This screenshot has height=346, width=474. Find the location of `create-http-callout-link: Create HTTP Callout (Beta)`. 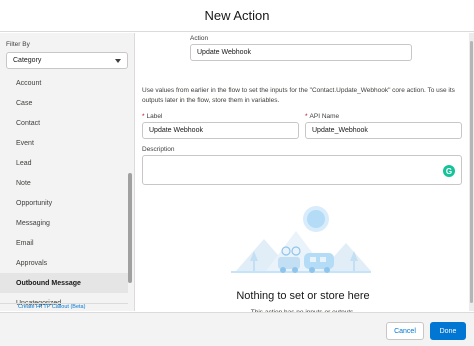

create-http-callout-link: Create HTTP Callout (Beta) is located at coordinates (51, 307).